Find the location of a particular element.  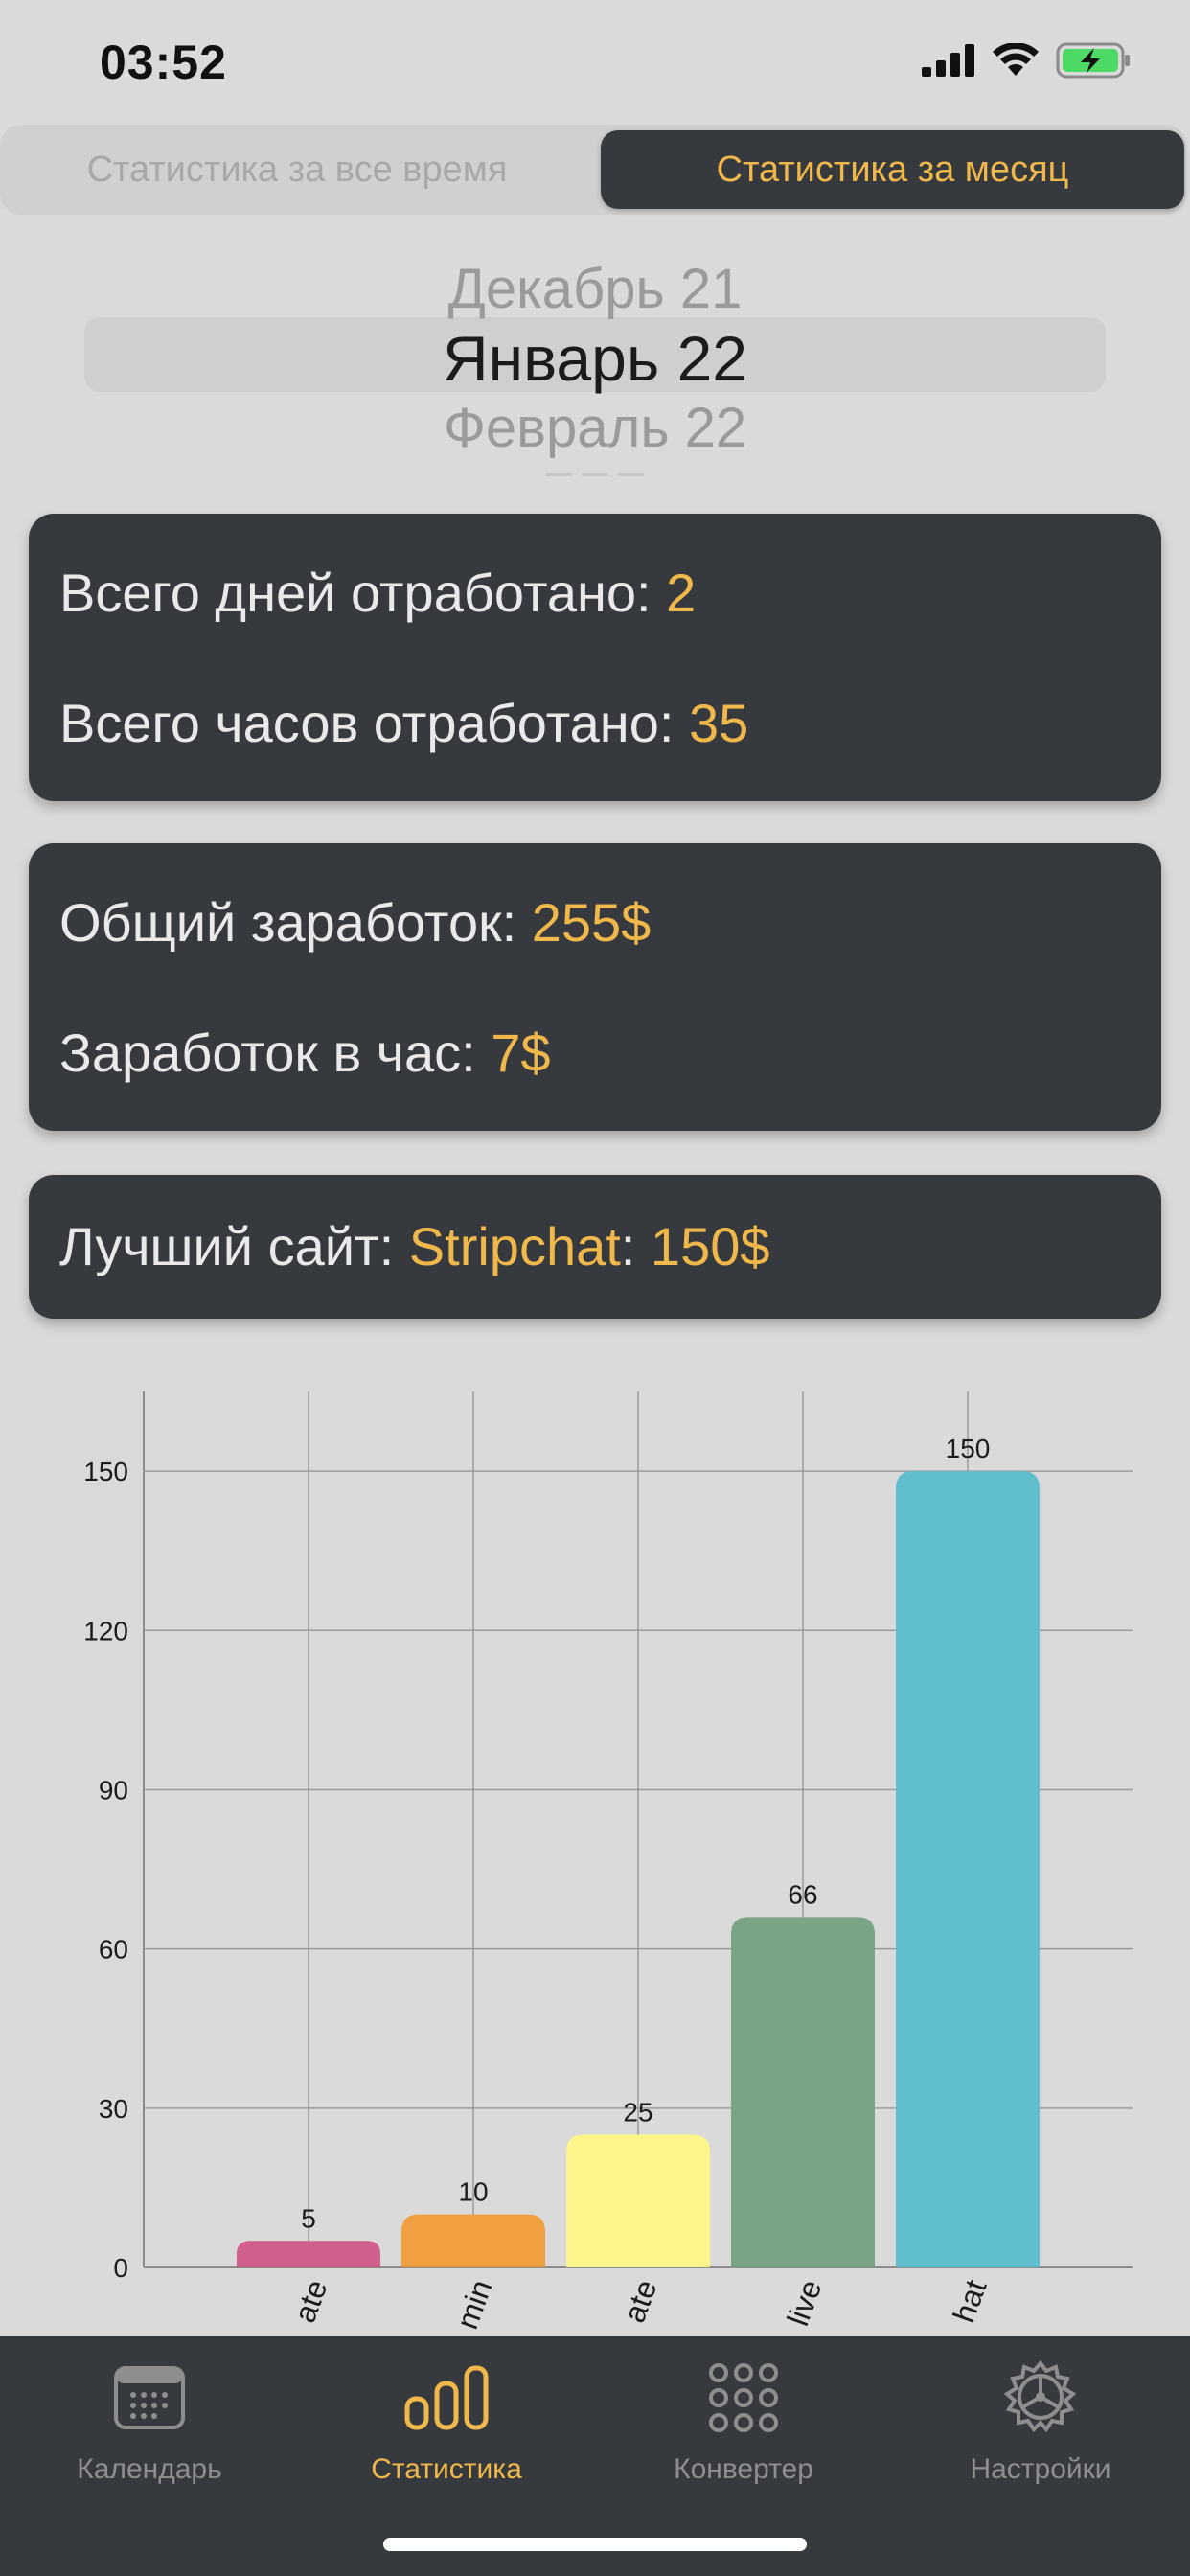

y-tick-label: 90 is located at coordinates (114, 1790).